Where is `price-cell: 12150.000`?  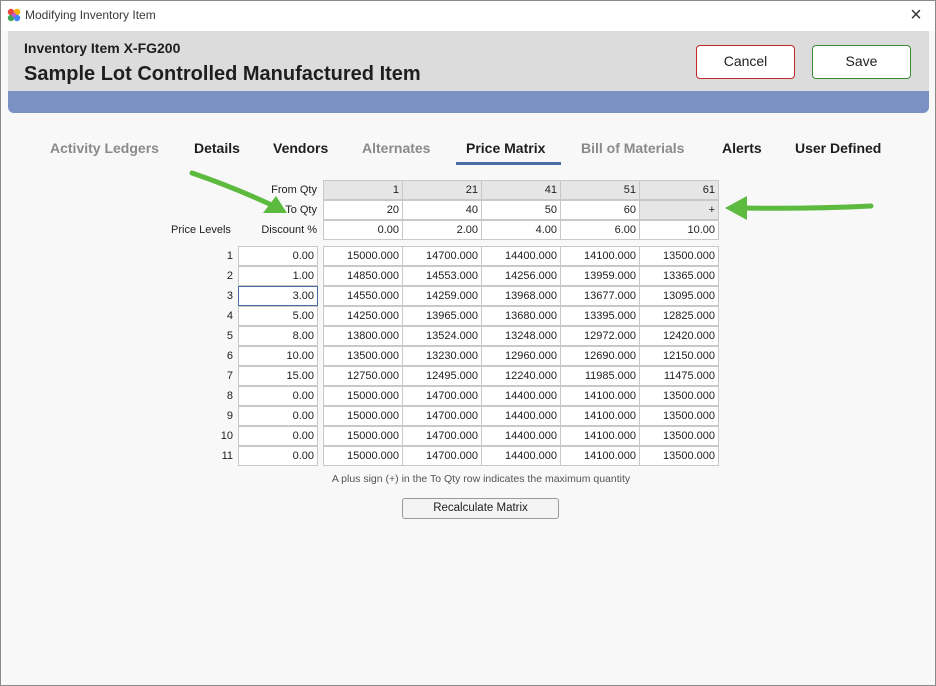 price-cell: 12150.000 is located at coordinates (679, 356).